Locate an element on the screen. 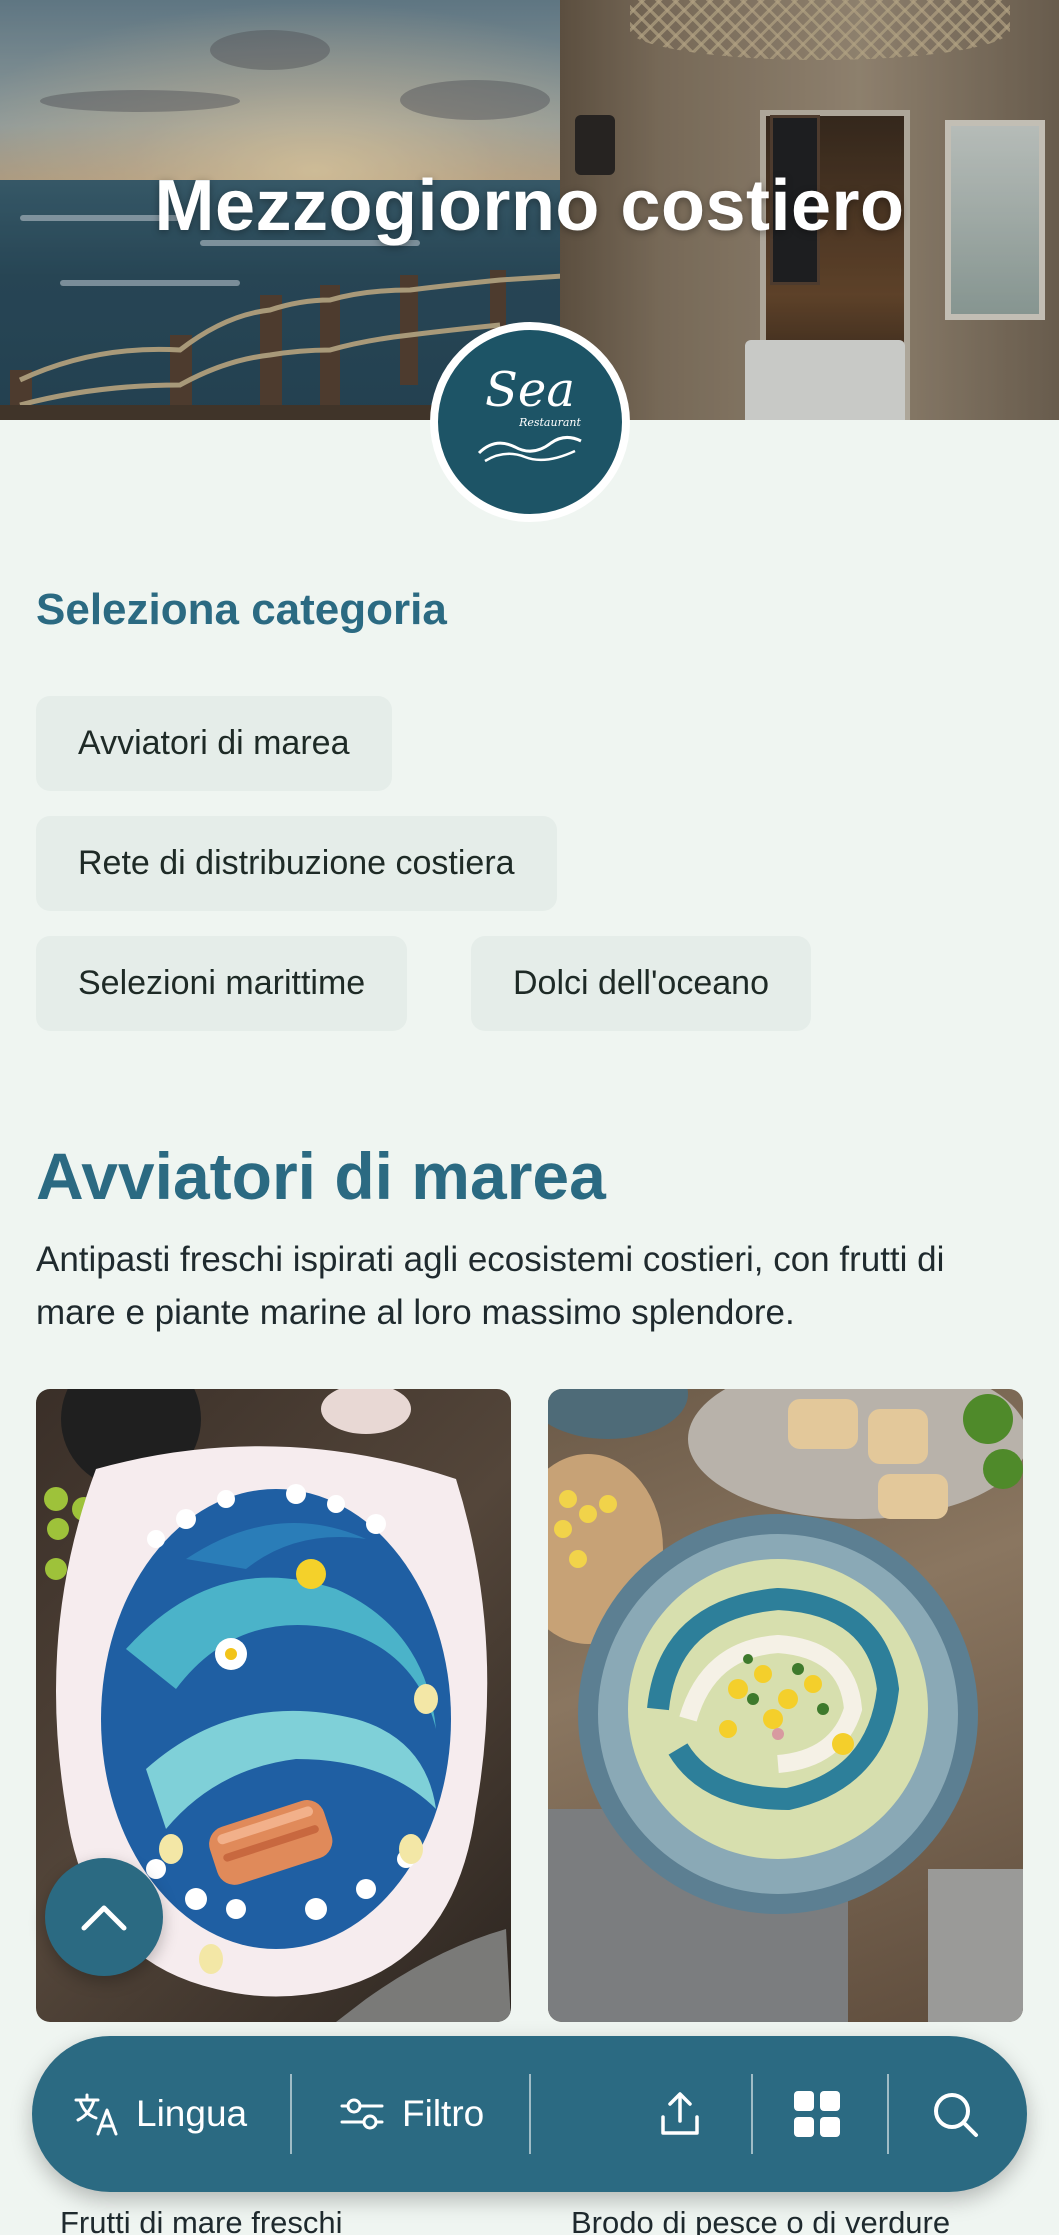 This screenshot has width=1059, height=2235. category-chip-maritime-selections: Selezioni marittime is located at coordinates (222, 983).